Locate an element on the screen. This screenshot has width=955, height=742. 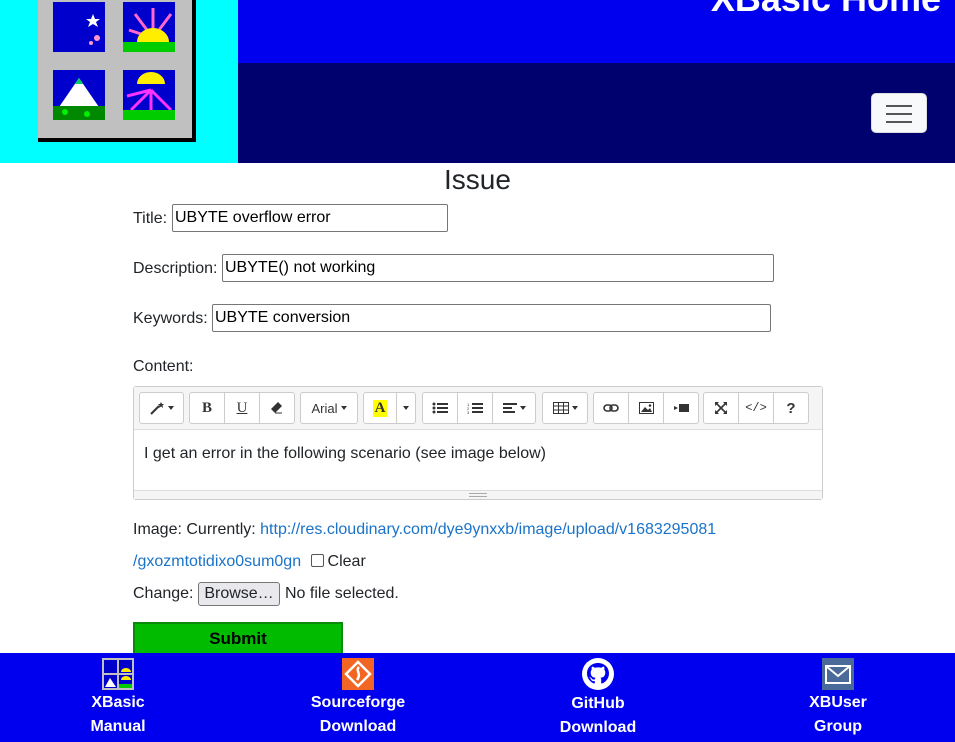
picture-icon is located at coordinates (646, 408).